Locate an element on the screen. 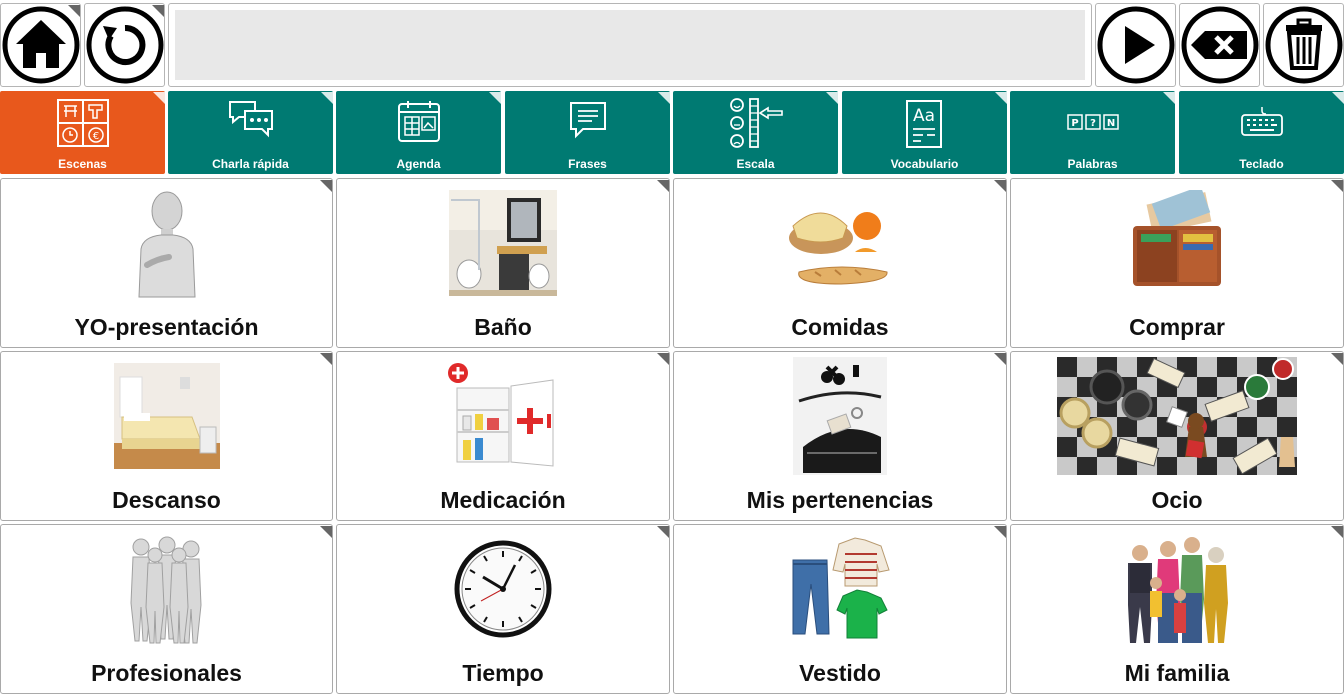 This screenshot has height=694, width=1344. family-image is located at coordinates (1178, 590).